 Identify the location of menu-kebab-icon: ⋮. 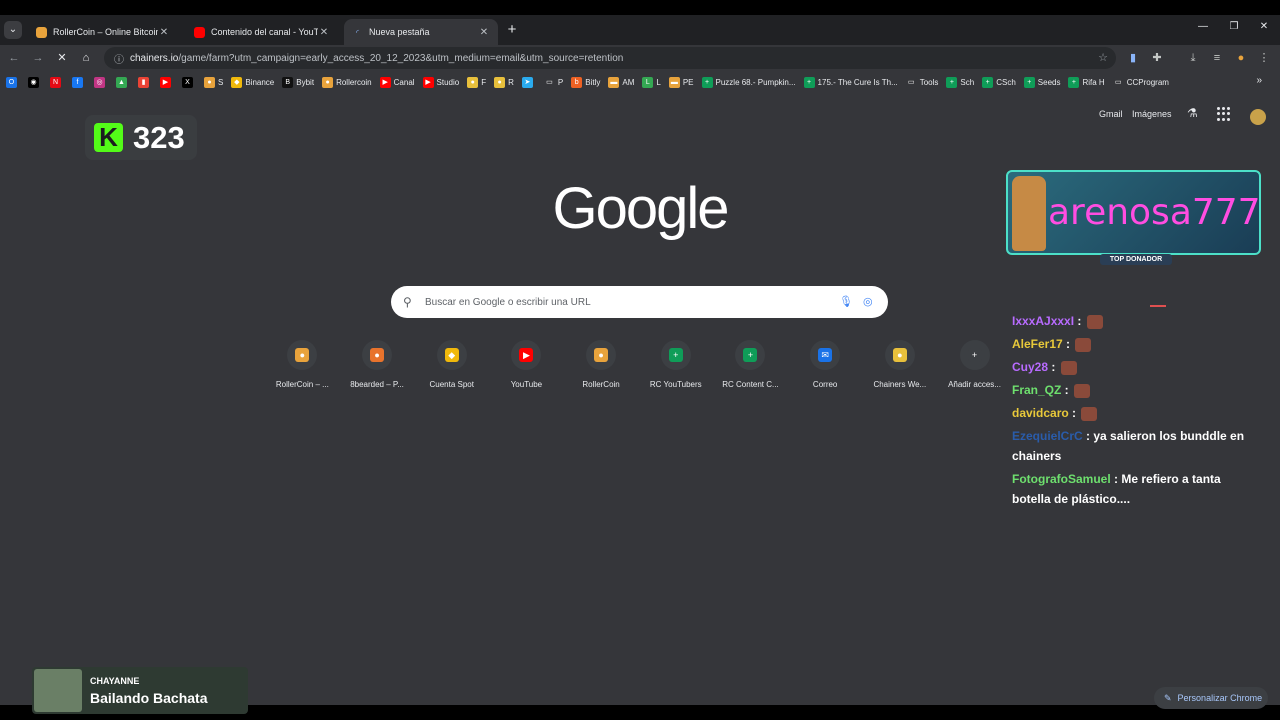
(1264, 58).